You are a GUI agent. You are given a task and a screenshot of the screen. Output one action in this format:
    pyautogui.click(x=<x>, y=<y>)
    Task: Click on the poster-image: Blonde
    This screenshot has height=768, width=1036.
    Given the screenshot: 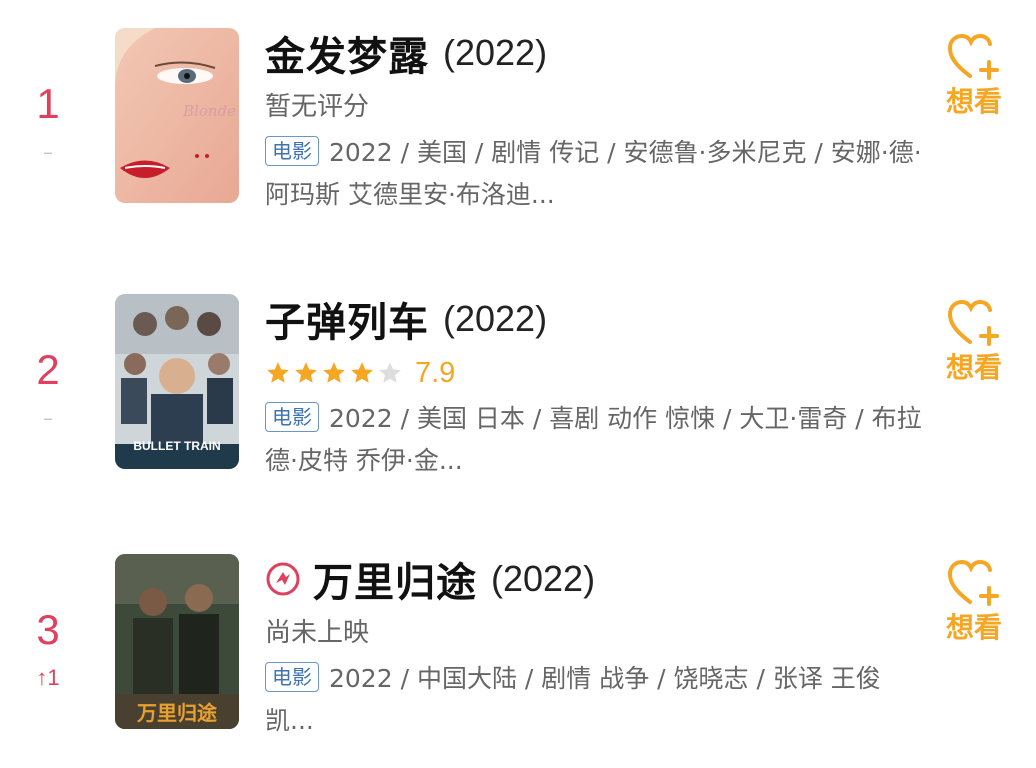 What is the action you would take?
    pyautogui.click(x=177, y=115)
    